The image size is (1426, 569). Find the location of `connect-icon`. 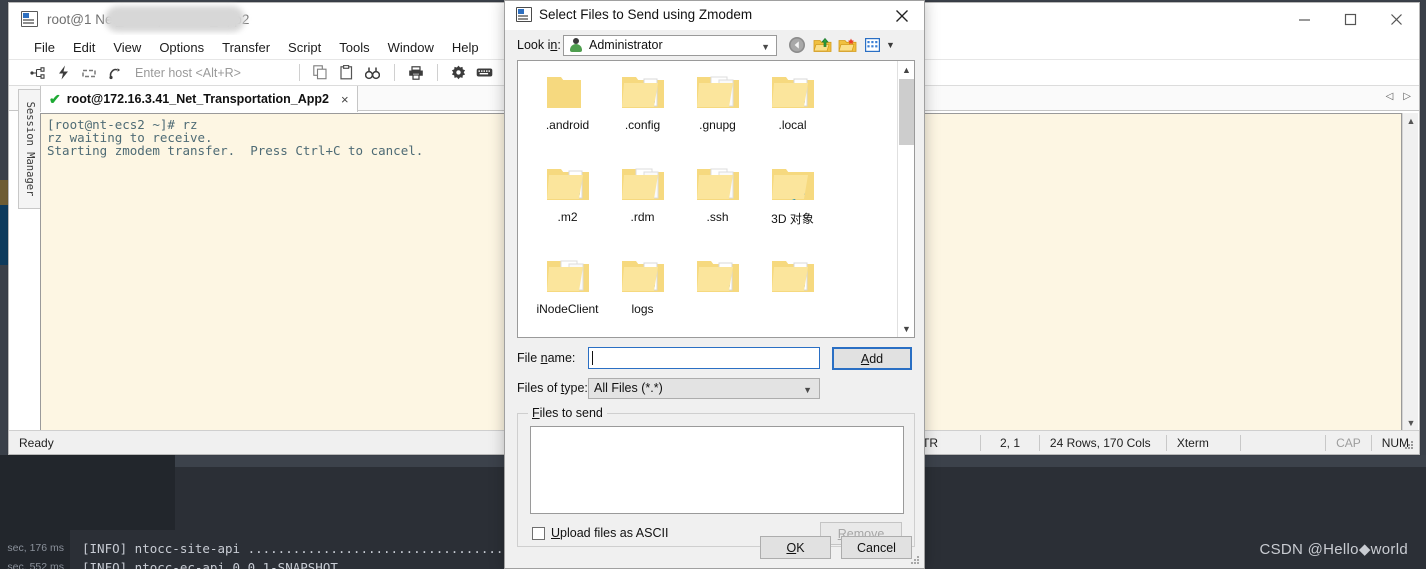

connect-icon is located at coordinates (37, 73).